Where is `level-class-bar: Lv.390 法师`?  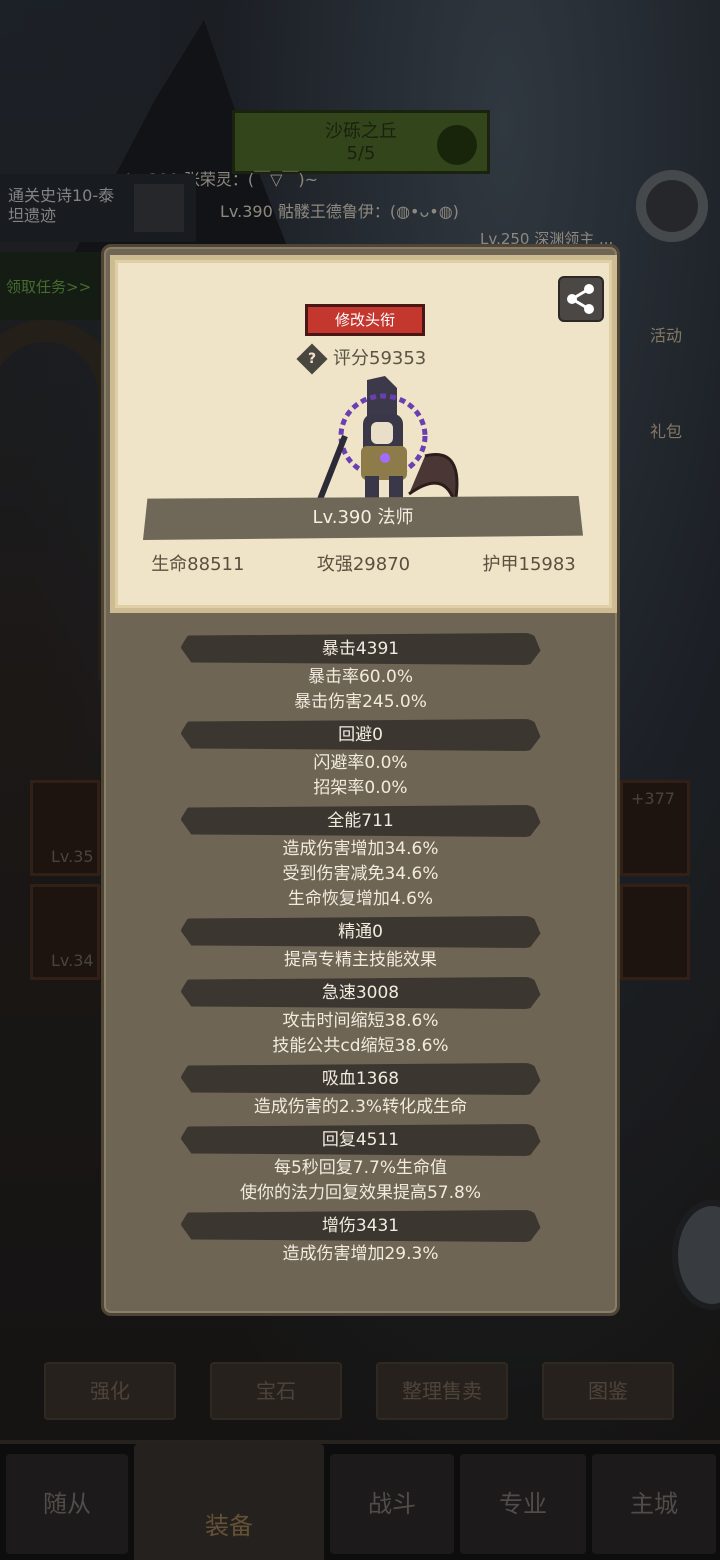
level-class-bar: Lv.390 法师 is located at coordinates (363, 518).